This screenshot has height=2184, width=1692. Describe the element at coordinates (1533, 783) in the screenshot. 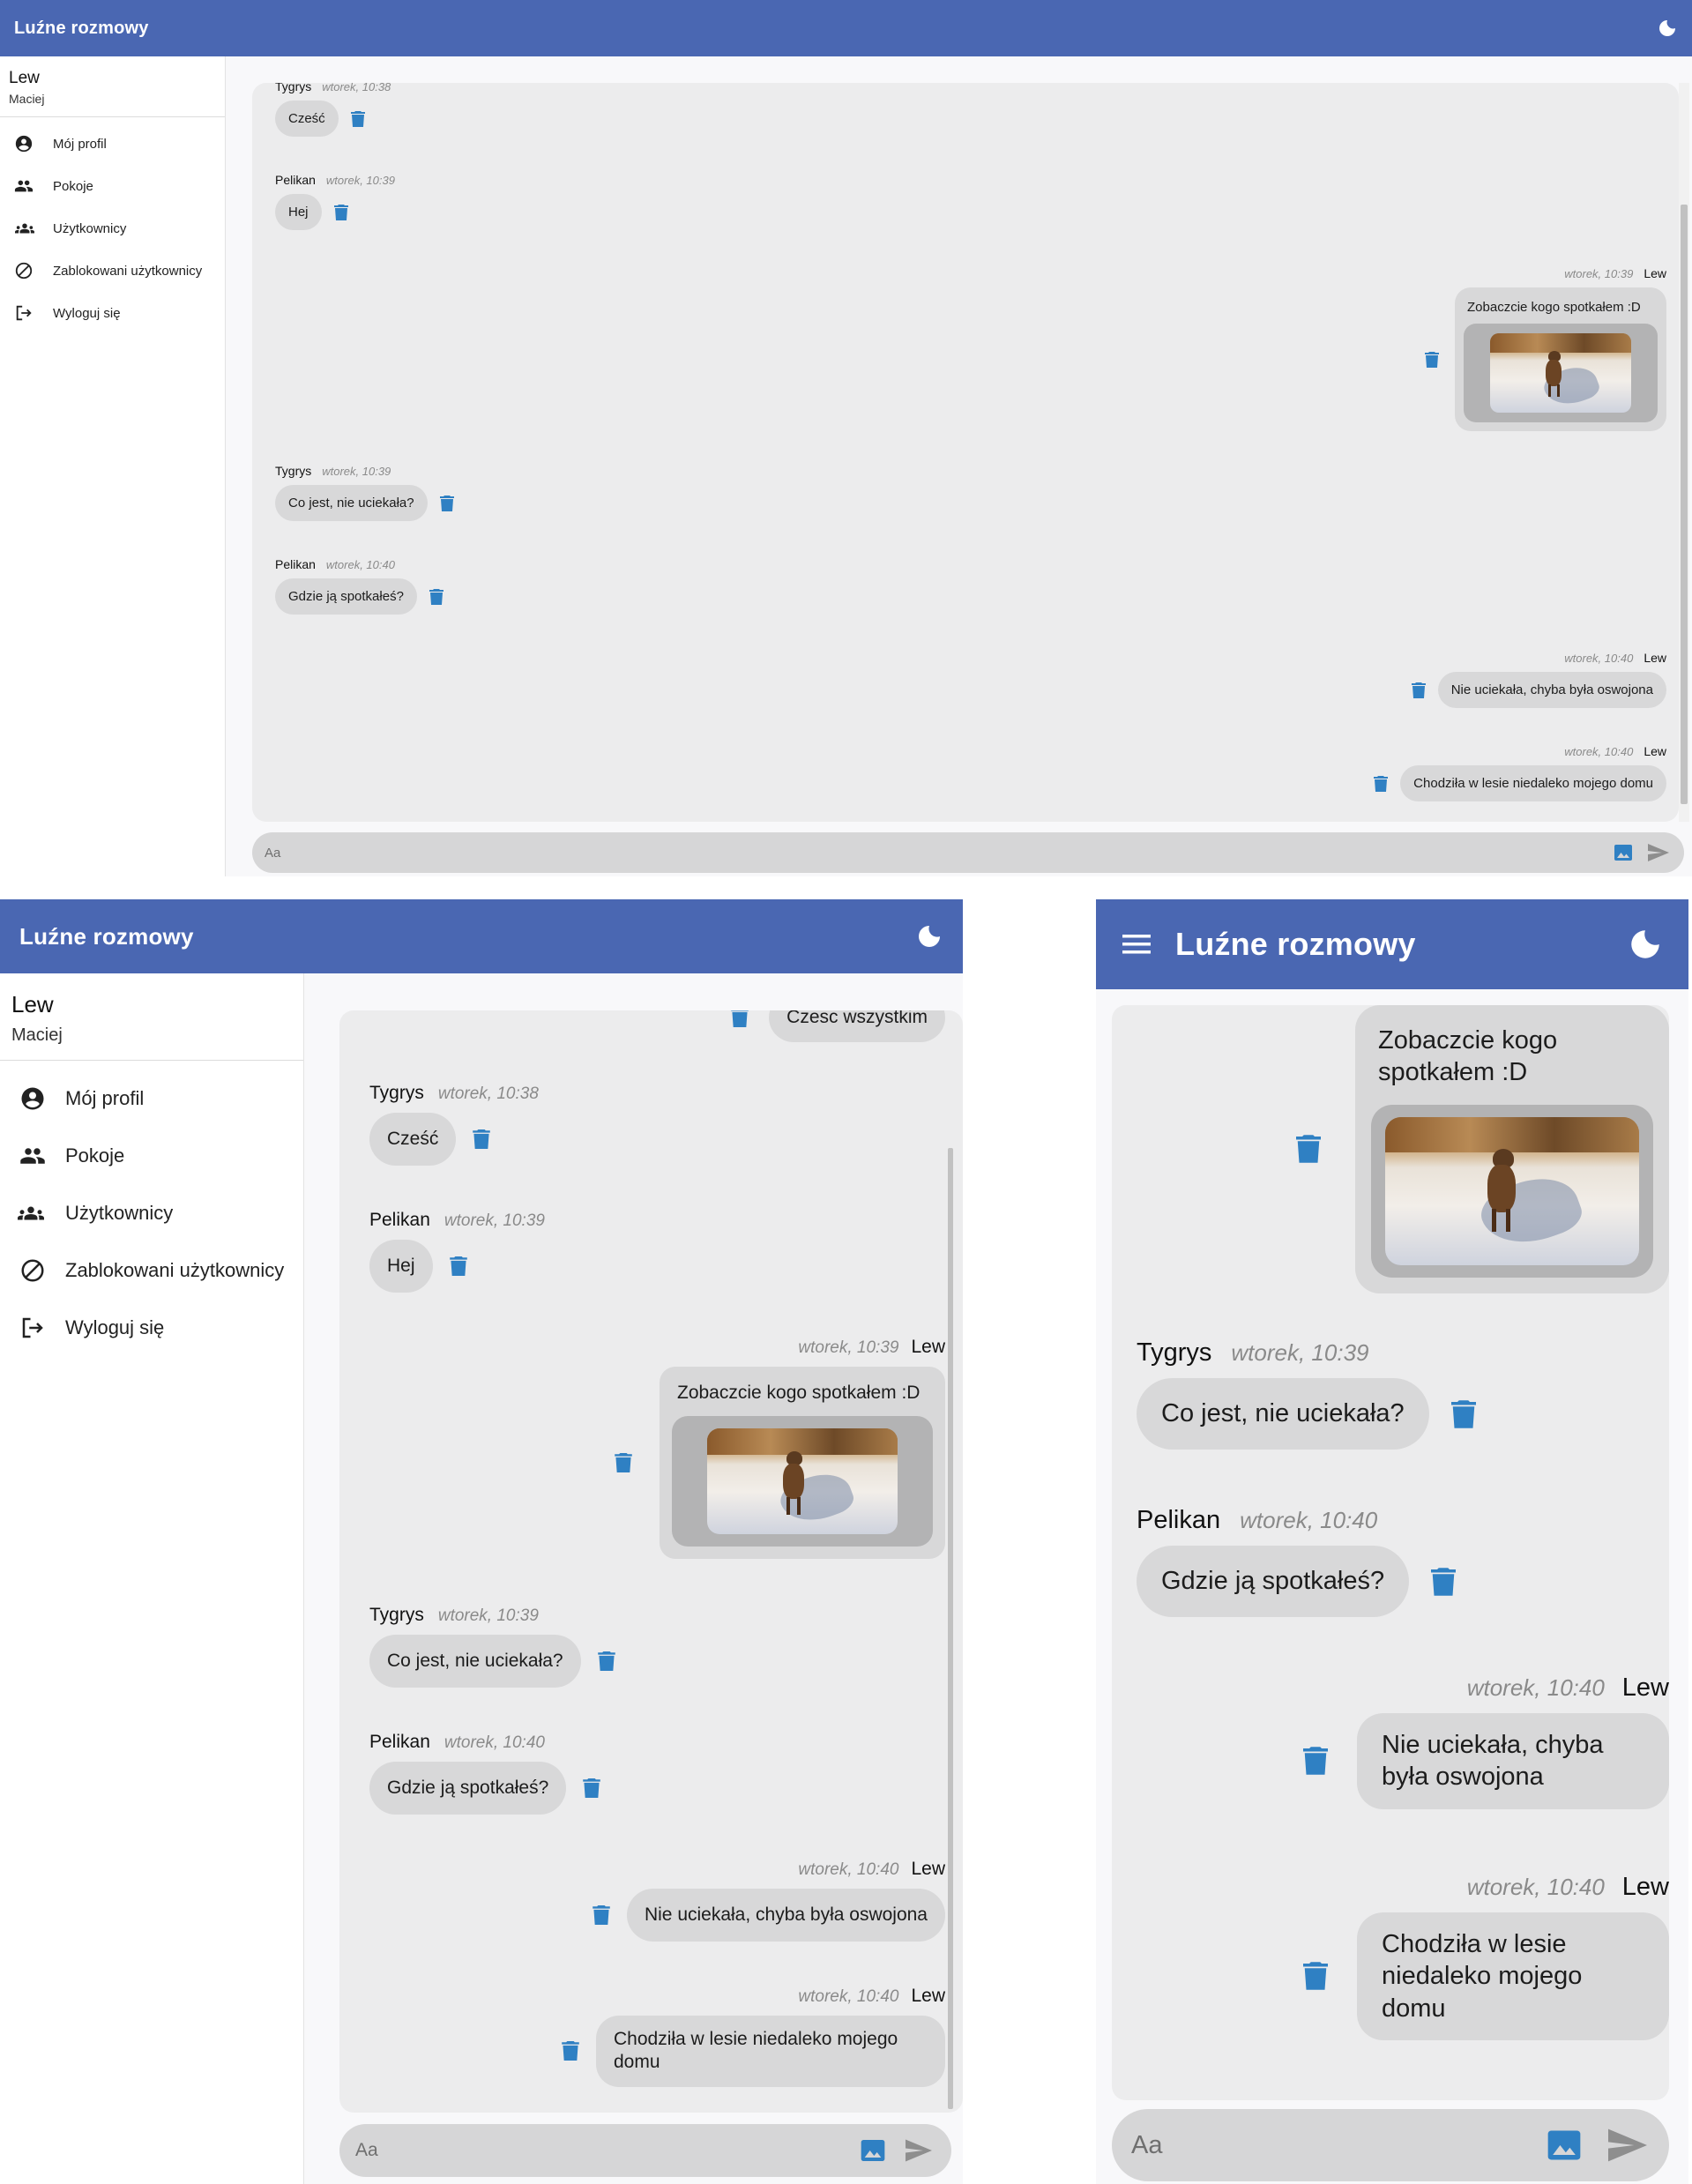

I see `message-bubble: Chodziła w lesie niedaleko mojego domu` at that location.